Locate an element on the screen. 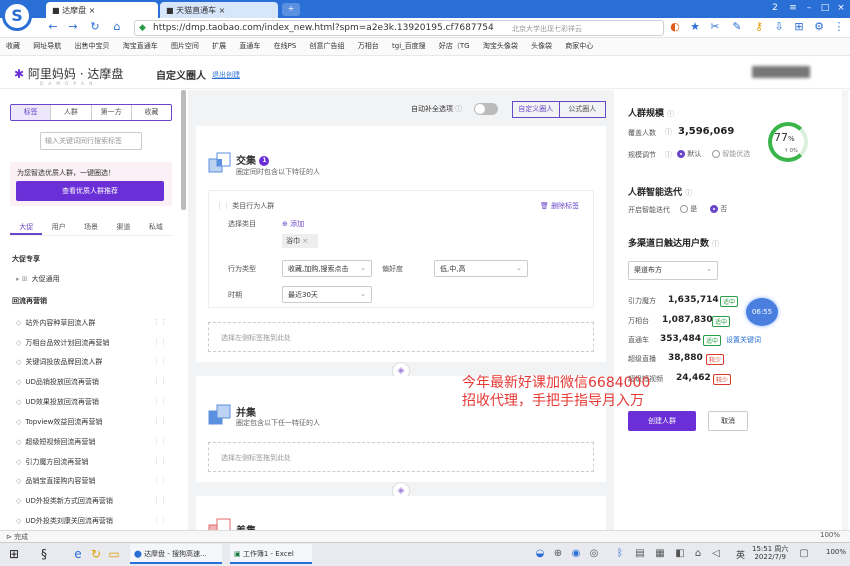 This screenshot has height=566, width=850. segment-favorites: 收藏 is located at coordinates (151, 112).